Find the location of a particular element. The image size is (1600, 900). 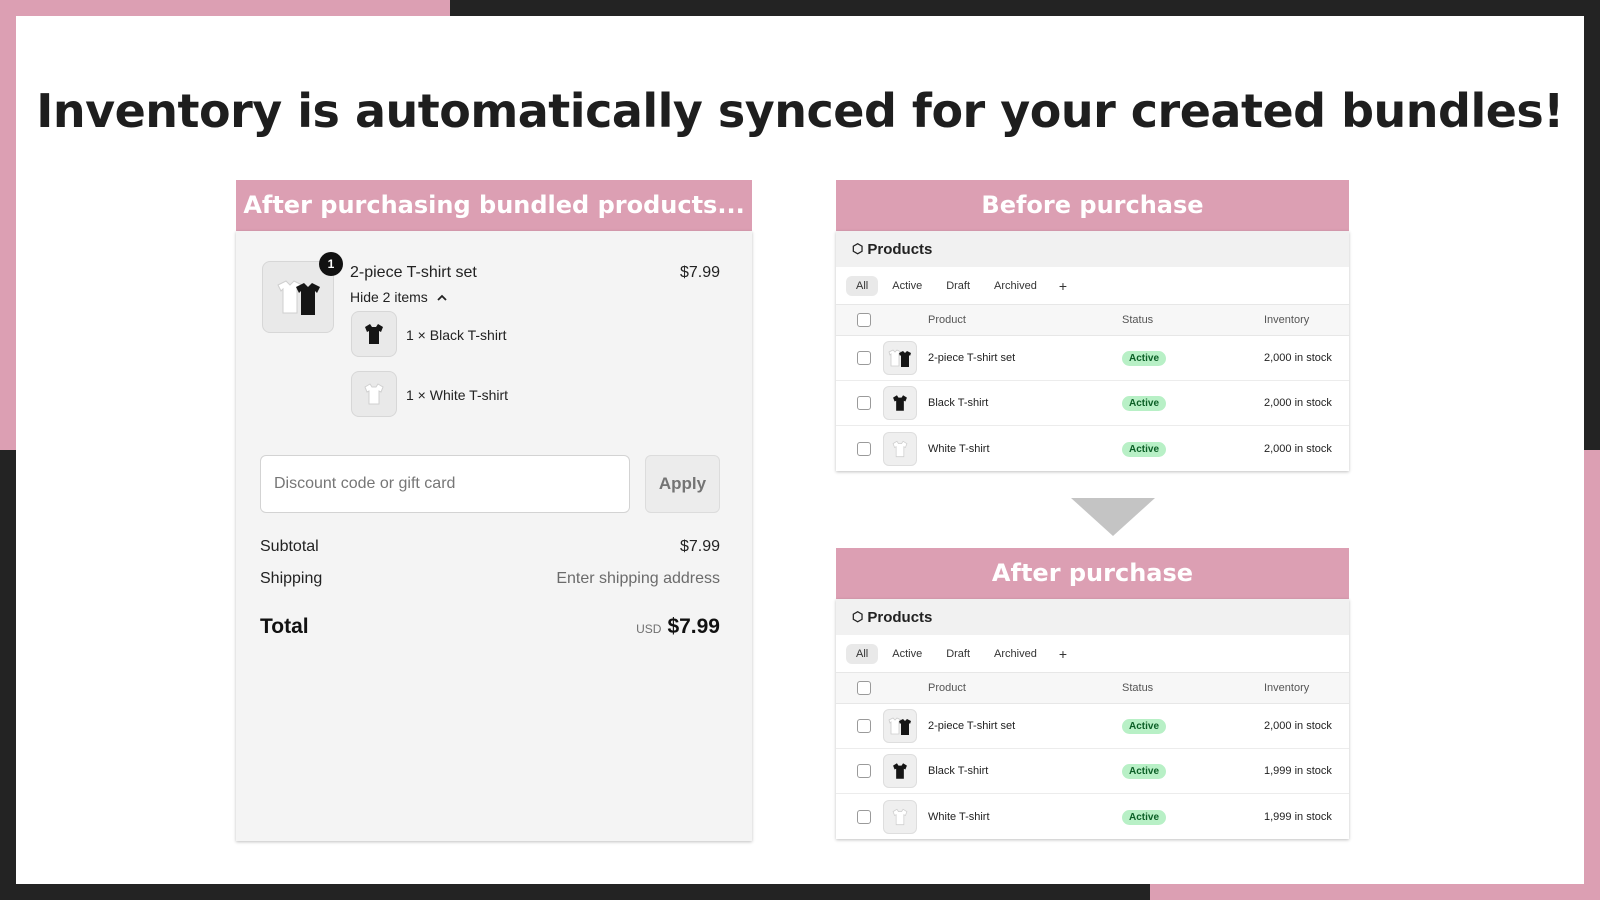

sub-item-thumbnail-white is located at coordinates (374, 394).